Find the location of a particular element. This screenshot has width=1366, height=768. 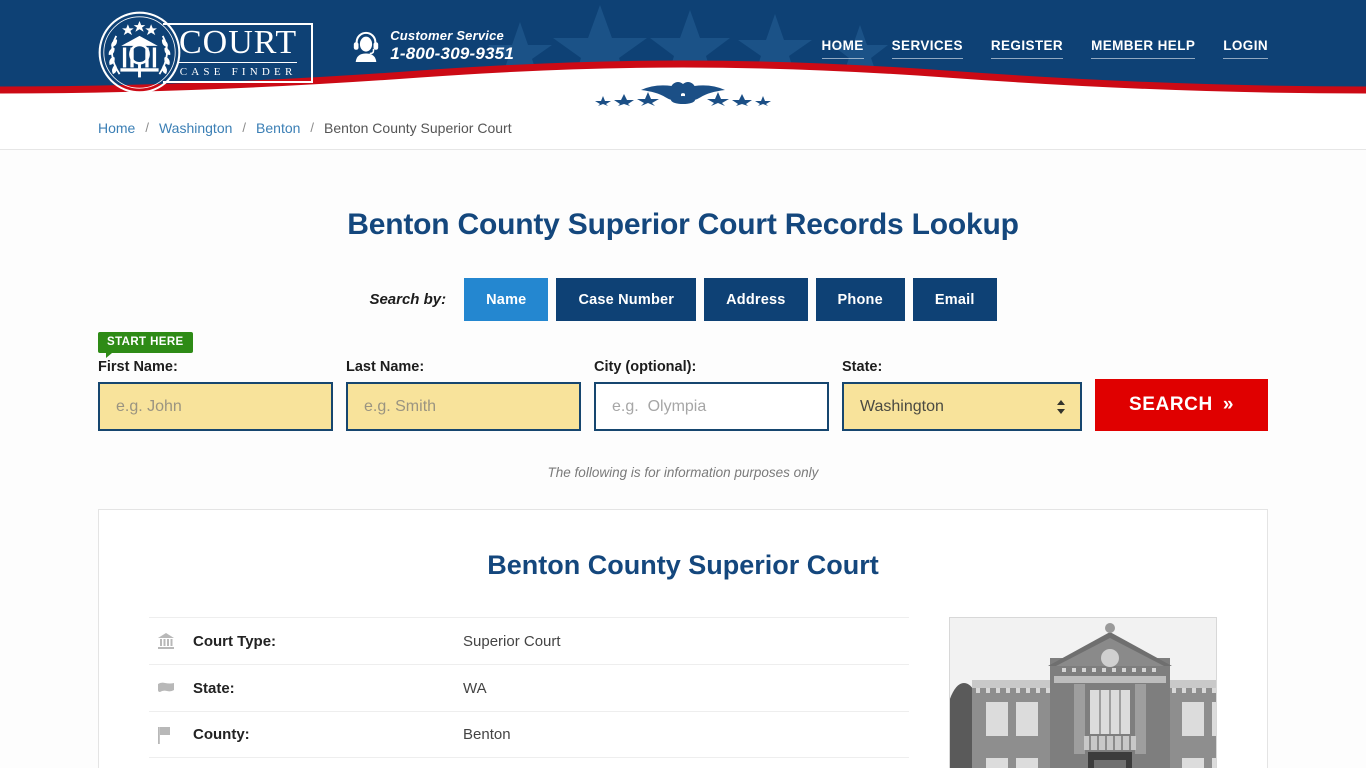

detail-label: State: is located at coordinates (214, 688).